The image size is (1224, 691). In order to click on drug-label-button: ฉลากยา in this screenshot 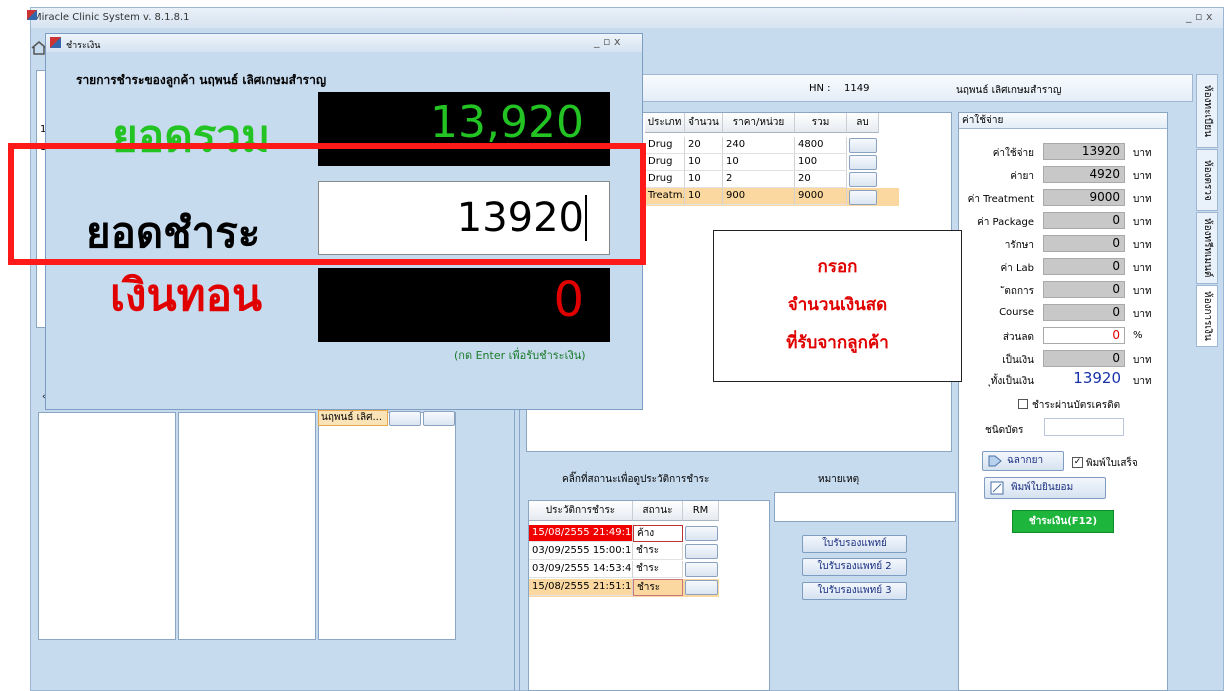, I will do `click(1023, 461)`.